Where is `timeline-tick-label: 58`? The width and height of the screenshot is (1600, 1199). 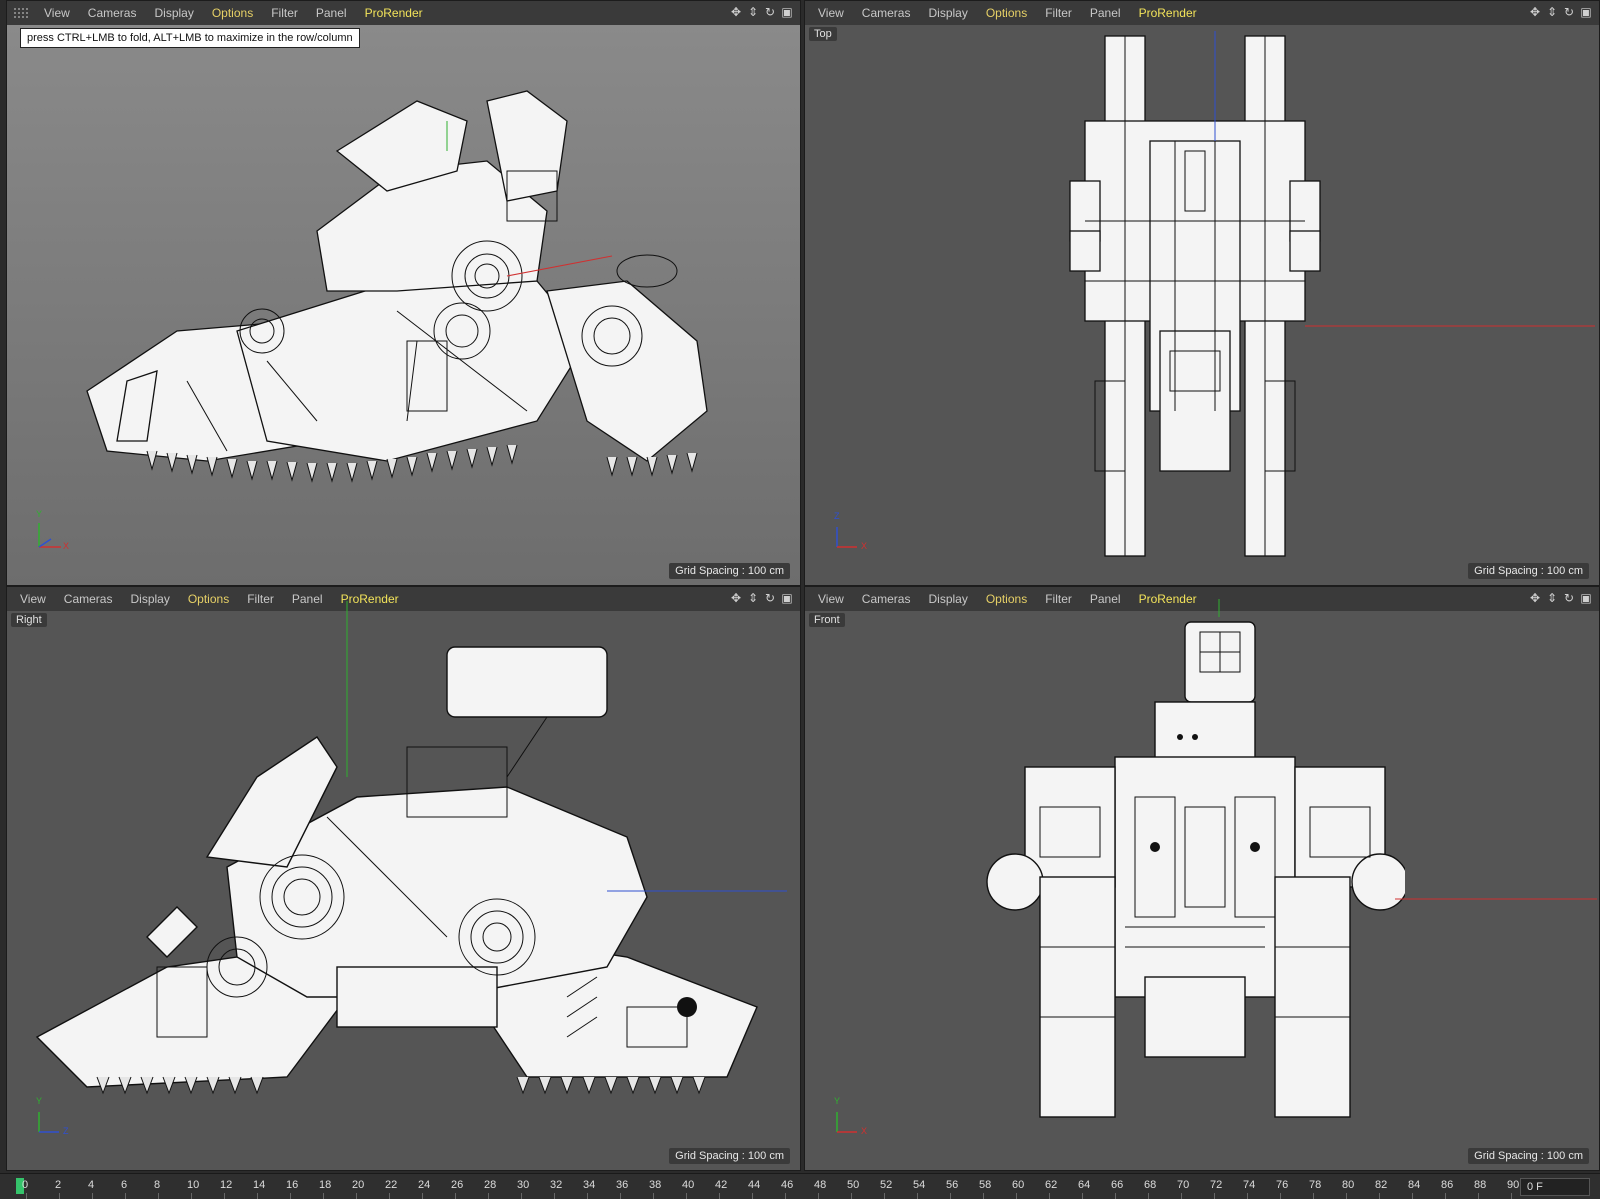
timeline-tick-label: 58 is located at coordinates (985, 1185).